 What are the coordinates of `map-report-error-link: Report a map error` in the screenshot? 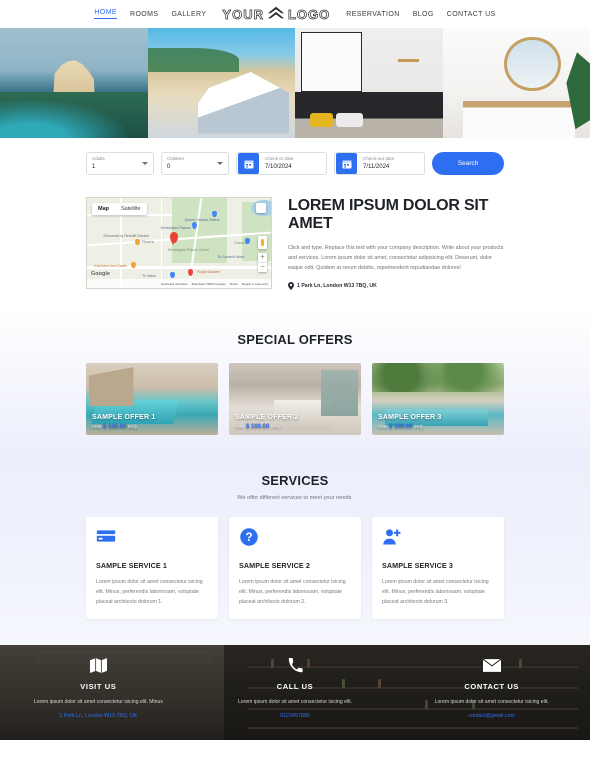 It's located at (255, 284).